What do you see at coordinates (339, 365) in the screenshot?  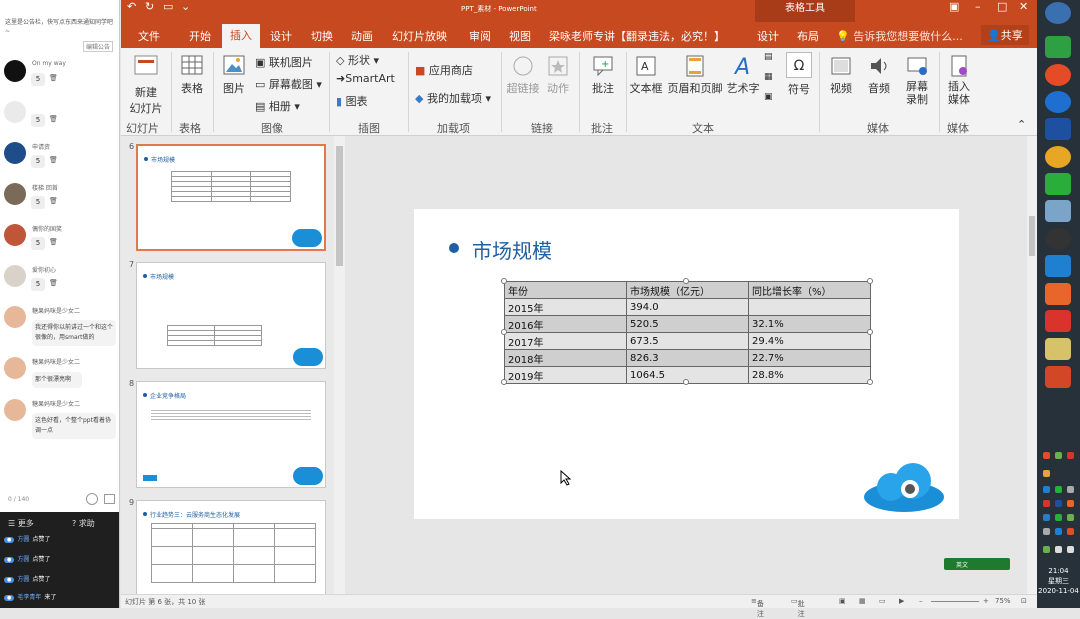 I see `thumbnail-scrollbar` at bounding box center [339, 365].